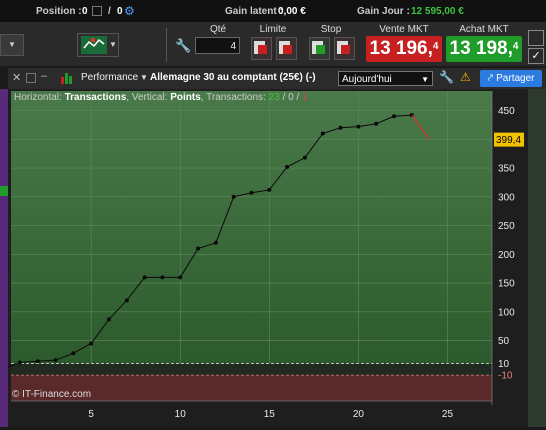 Image resolution: width=546 pixels, height=430 pixels. I want to click on x-tick-label: 20, so click(359, 414).